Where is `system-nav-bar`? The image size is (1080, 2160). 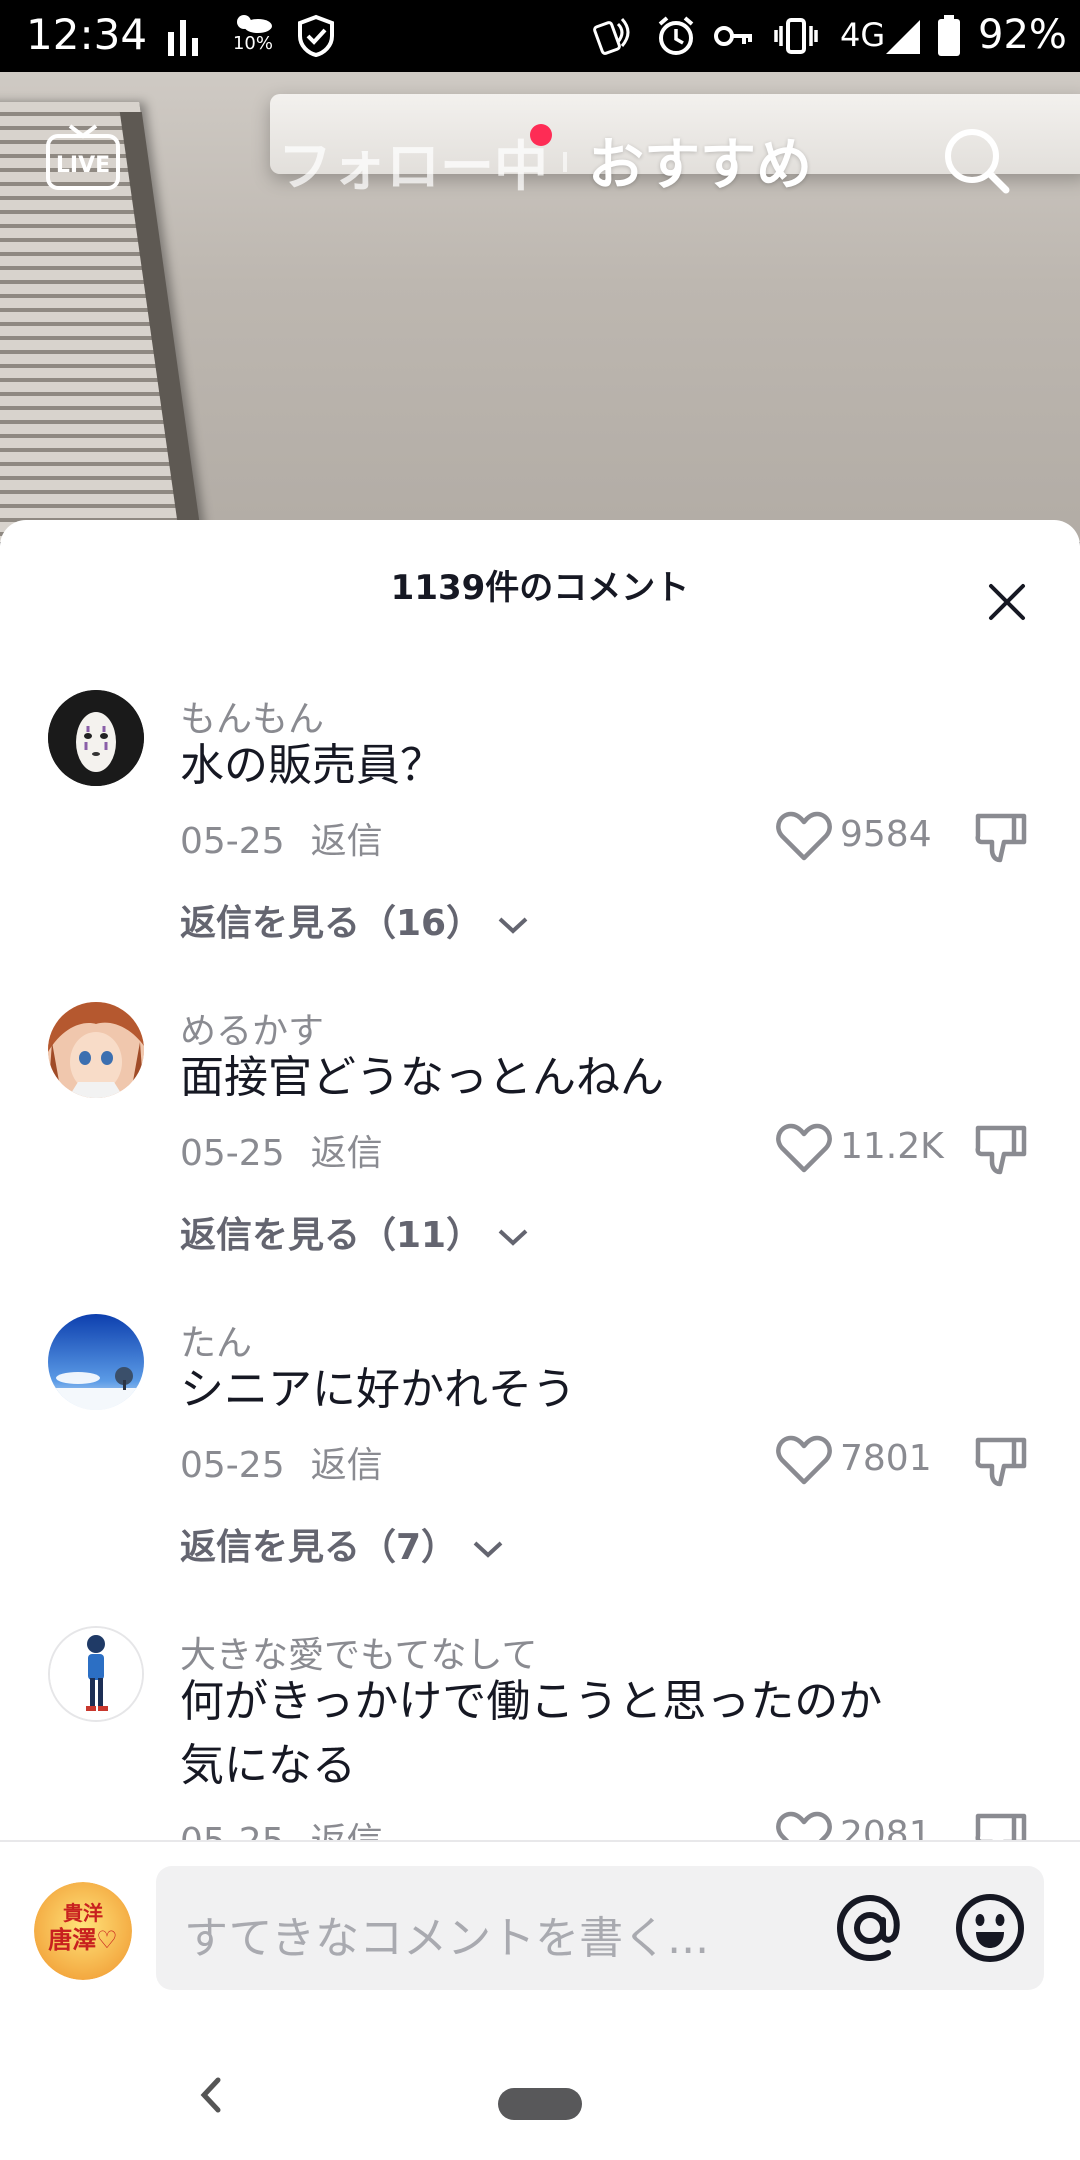
system-nav-bar is located at coordinates (540, 2095).